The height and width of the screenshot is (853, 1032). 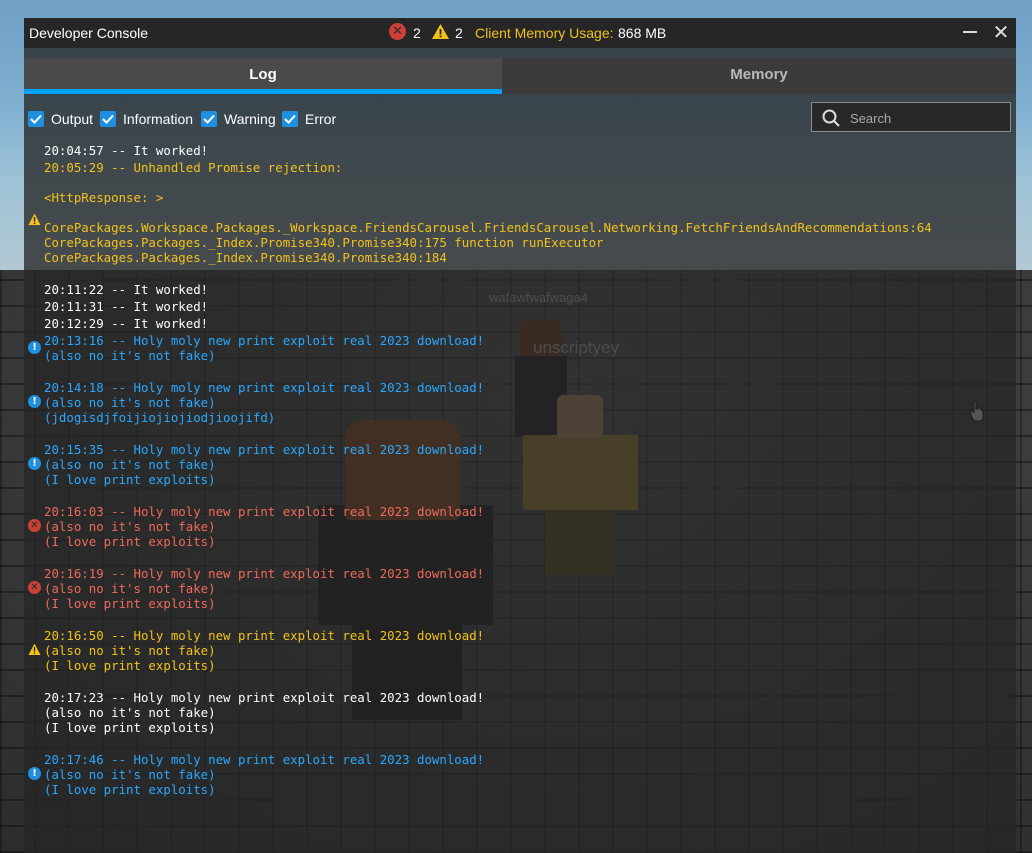 I want to click on filter-error: Error, so click(x=309, y=119).